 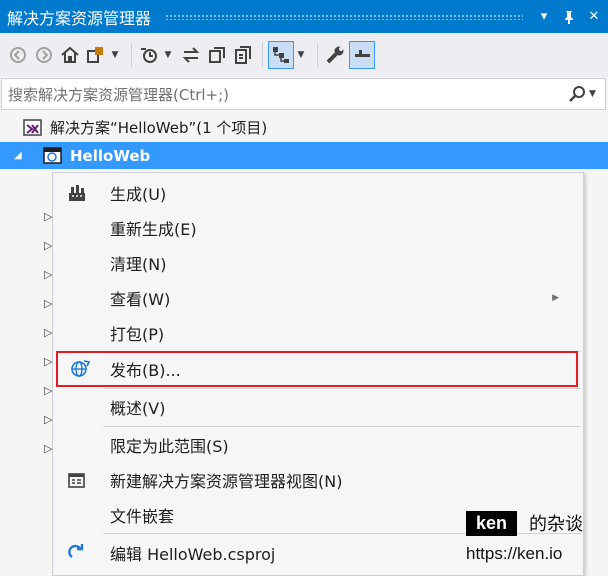 What do you see at coordinates (110, 155) in the screenshot?
I see `project-label: HelloWeb` at bounding box center [110, 155].